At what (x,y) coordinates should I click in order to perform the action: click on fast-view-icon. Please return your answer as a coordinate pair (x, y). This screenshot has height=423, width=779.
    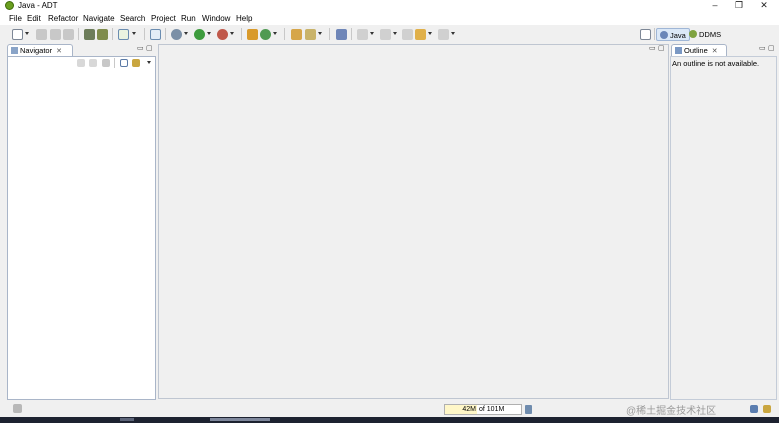
    Looking at the image, I should click on (17, 408).